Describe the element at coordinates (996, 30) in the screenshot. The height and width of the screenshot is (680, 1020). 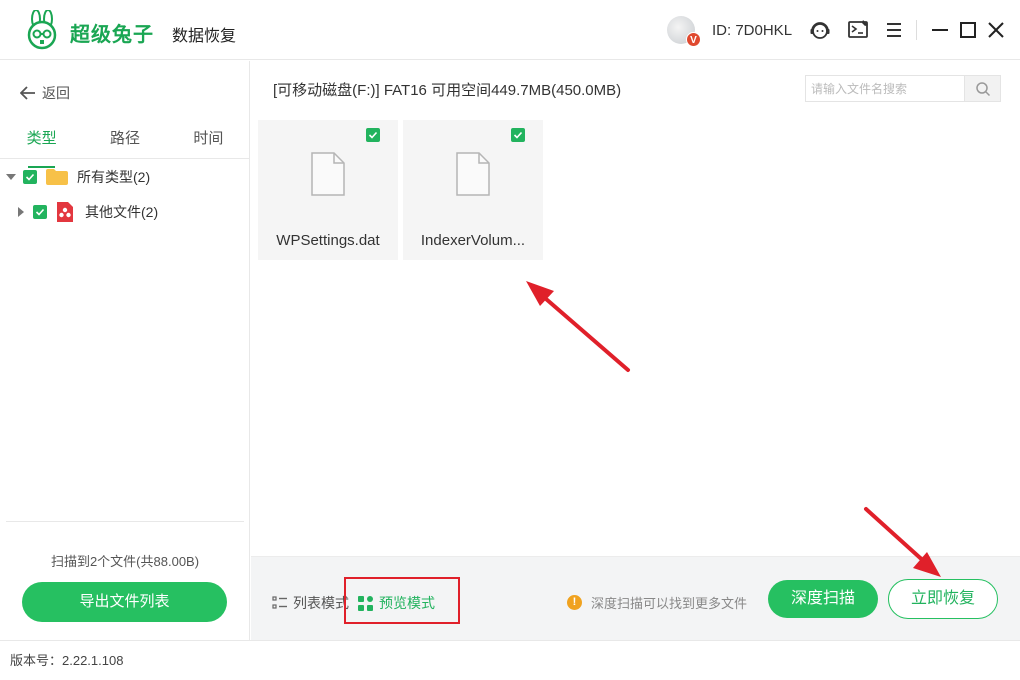
I see `close-icon` at that location.